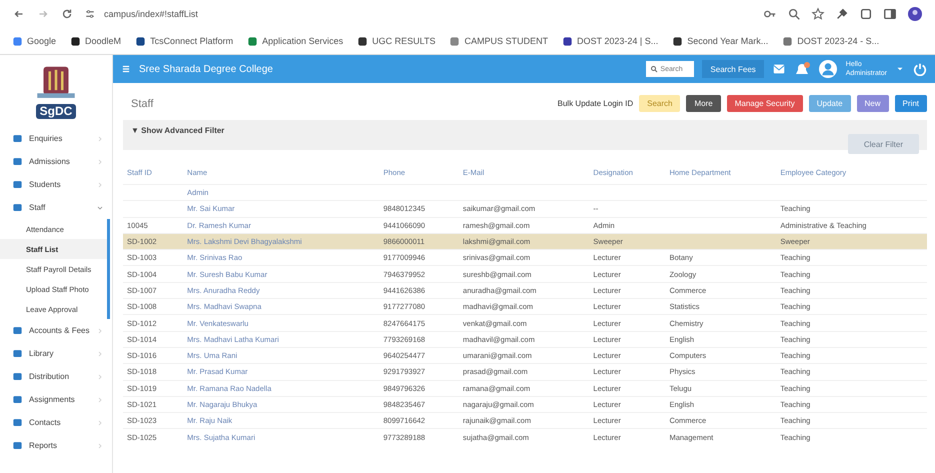 The width and height of the screenshot is (935, 473). What do you see at coordinates (596, 103) in the screenshot?
I see `bulk-update-label: Bulk Update Login ID` at bounding box center [596, 103].